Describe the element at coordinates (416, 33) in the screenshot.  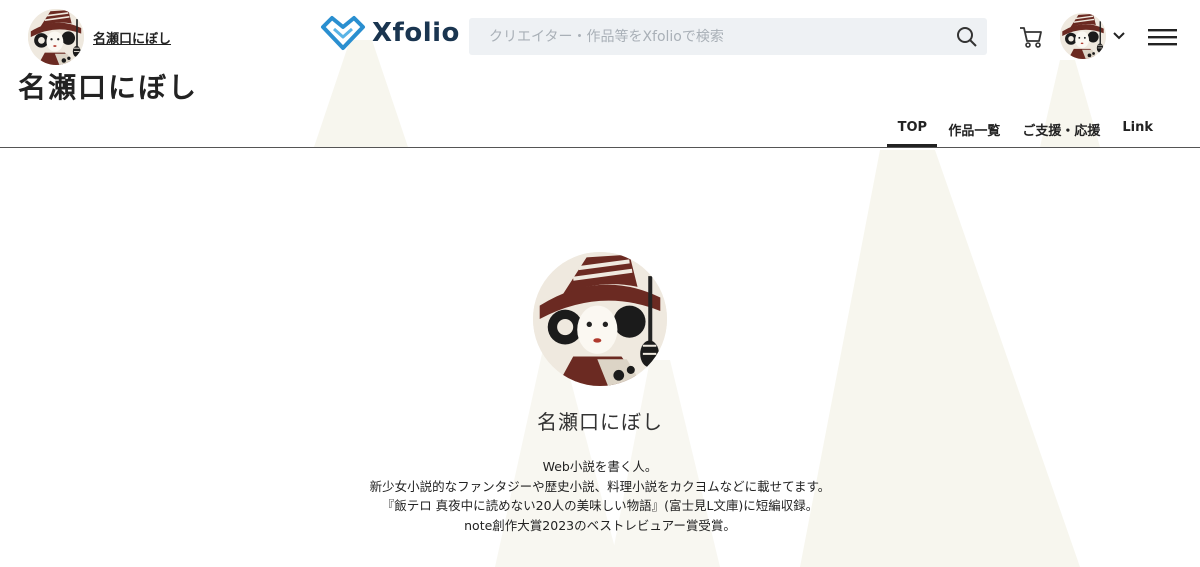
I see `logo-text: Xfolio` at that location.